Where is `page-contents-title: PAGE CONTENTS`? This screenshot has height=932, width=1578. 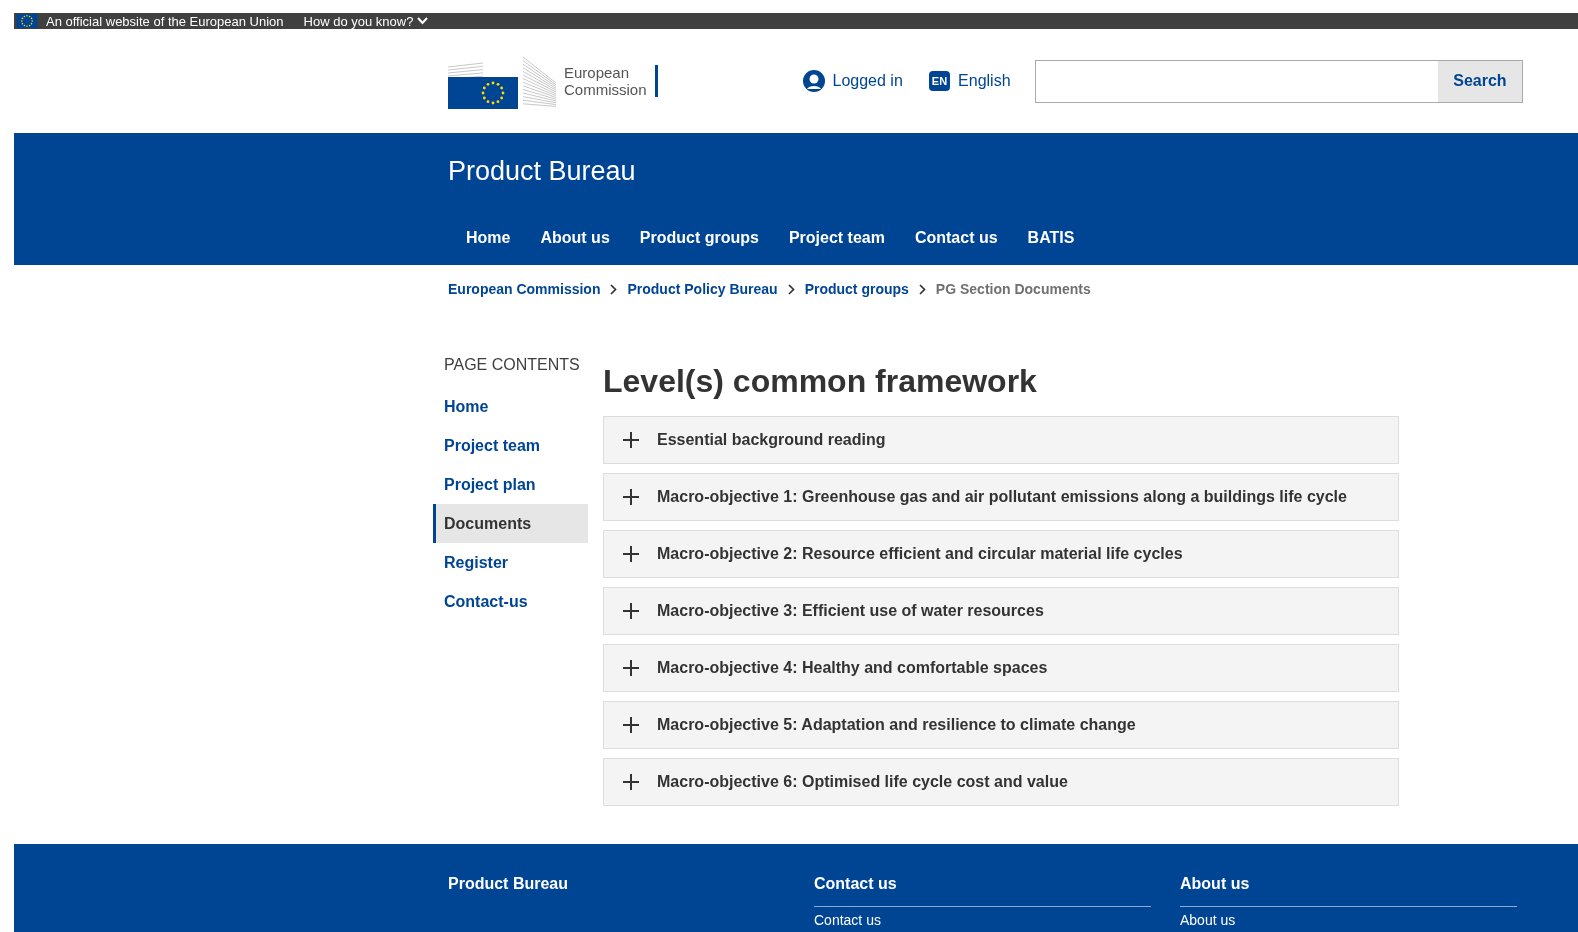
page-contents-title: PAGE CONTENTS is located at coordinates (512, 365).